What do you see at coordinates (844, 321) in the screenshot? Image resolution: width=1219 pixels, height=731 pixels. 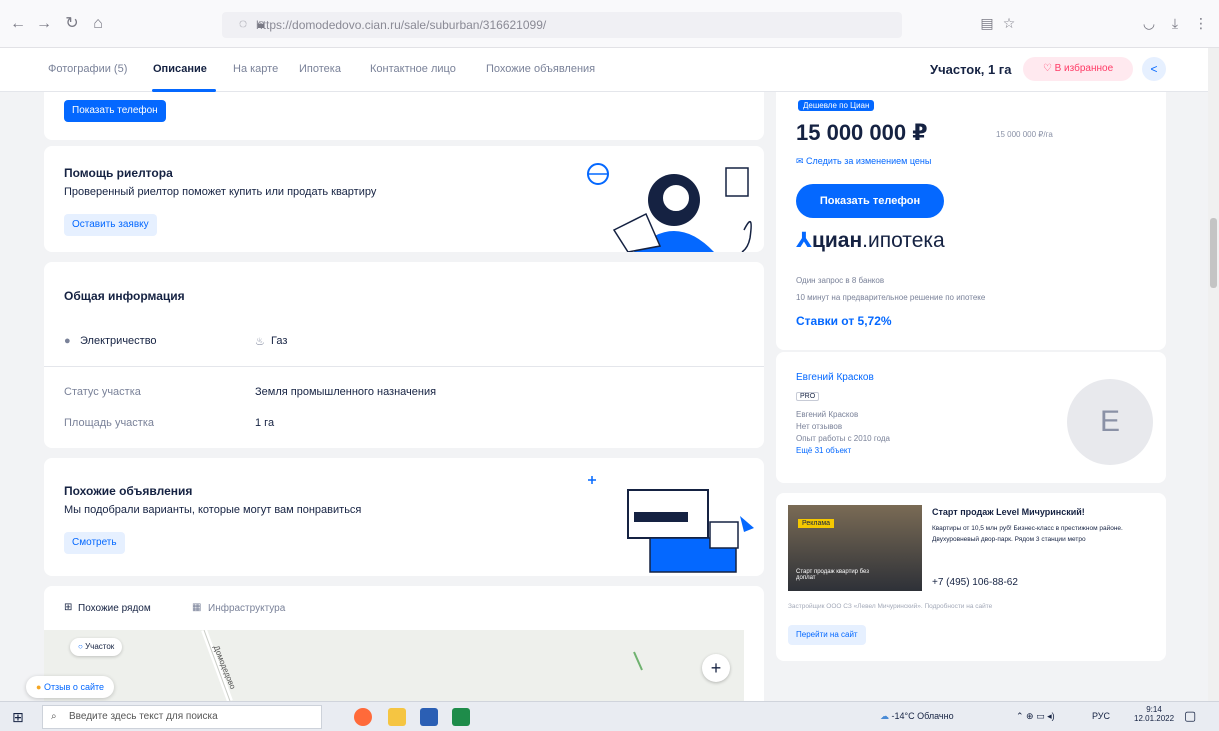 I see `mortgage-rate-link: Ставки от 5,72%` at bounding box center [844, 321].